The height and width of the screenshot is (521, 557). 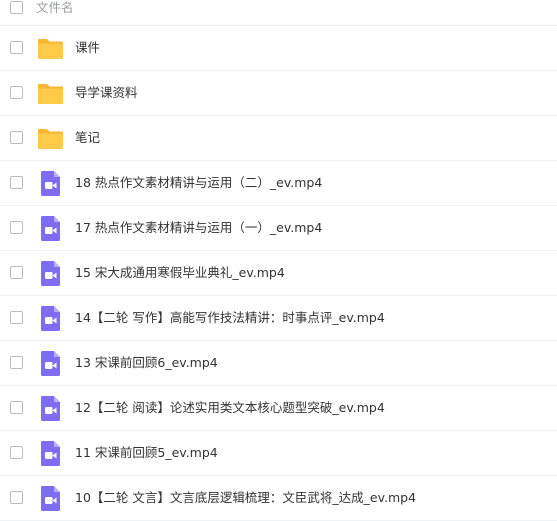 I want to click on file-name: 12【二轮 阅读】论述实用类文本核心题型突破_ev.mp4, so click(x=230, y=408).